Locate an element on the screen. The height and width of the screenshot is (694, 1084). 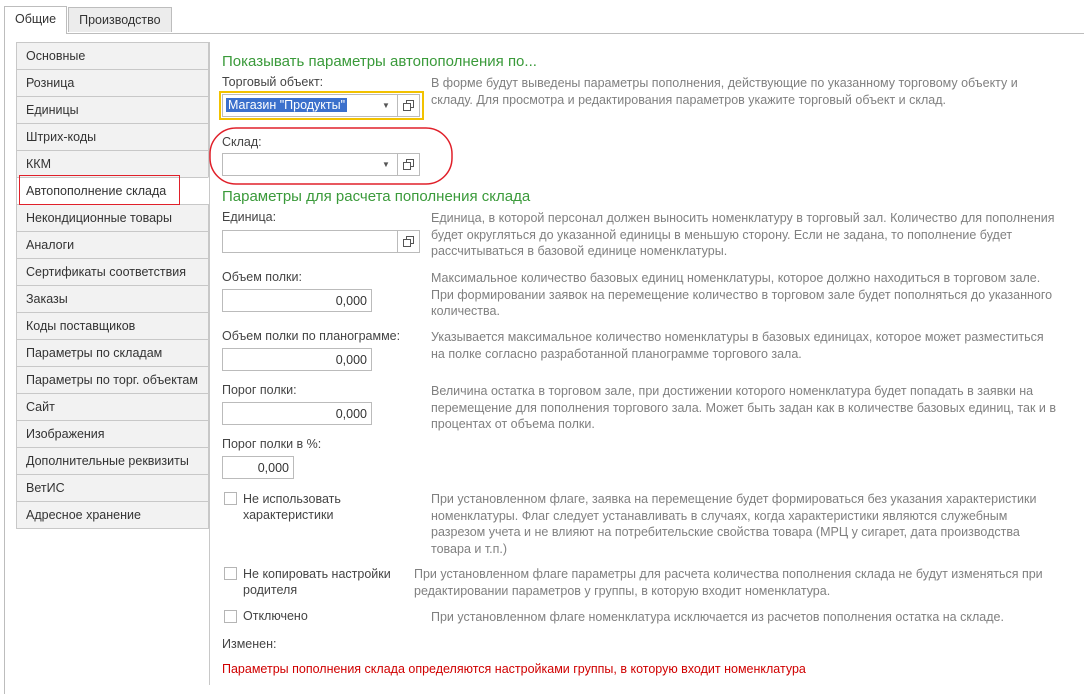
shelf-threshold-label: Порог полки: is located at coordinates (259, 390).